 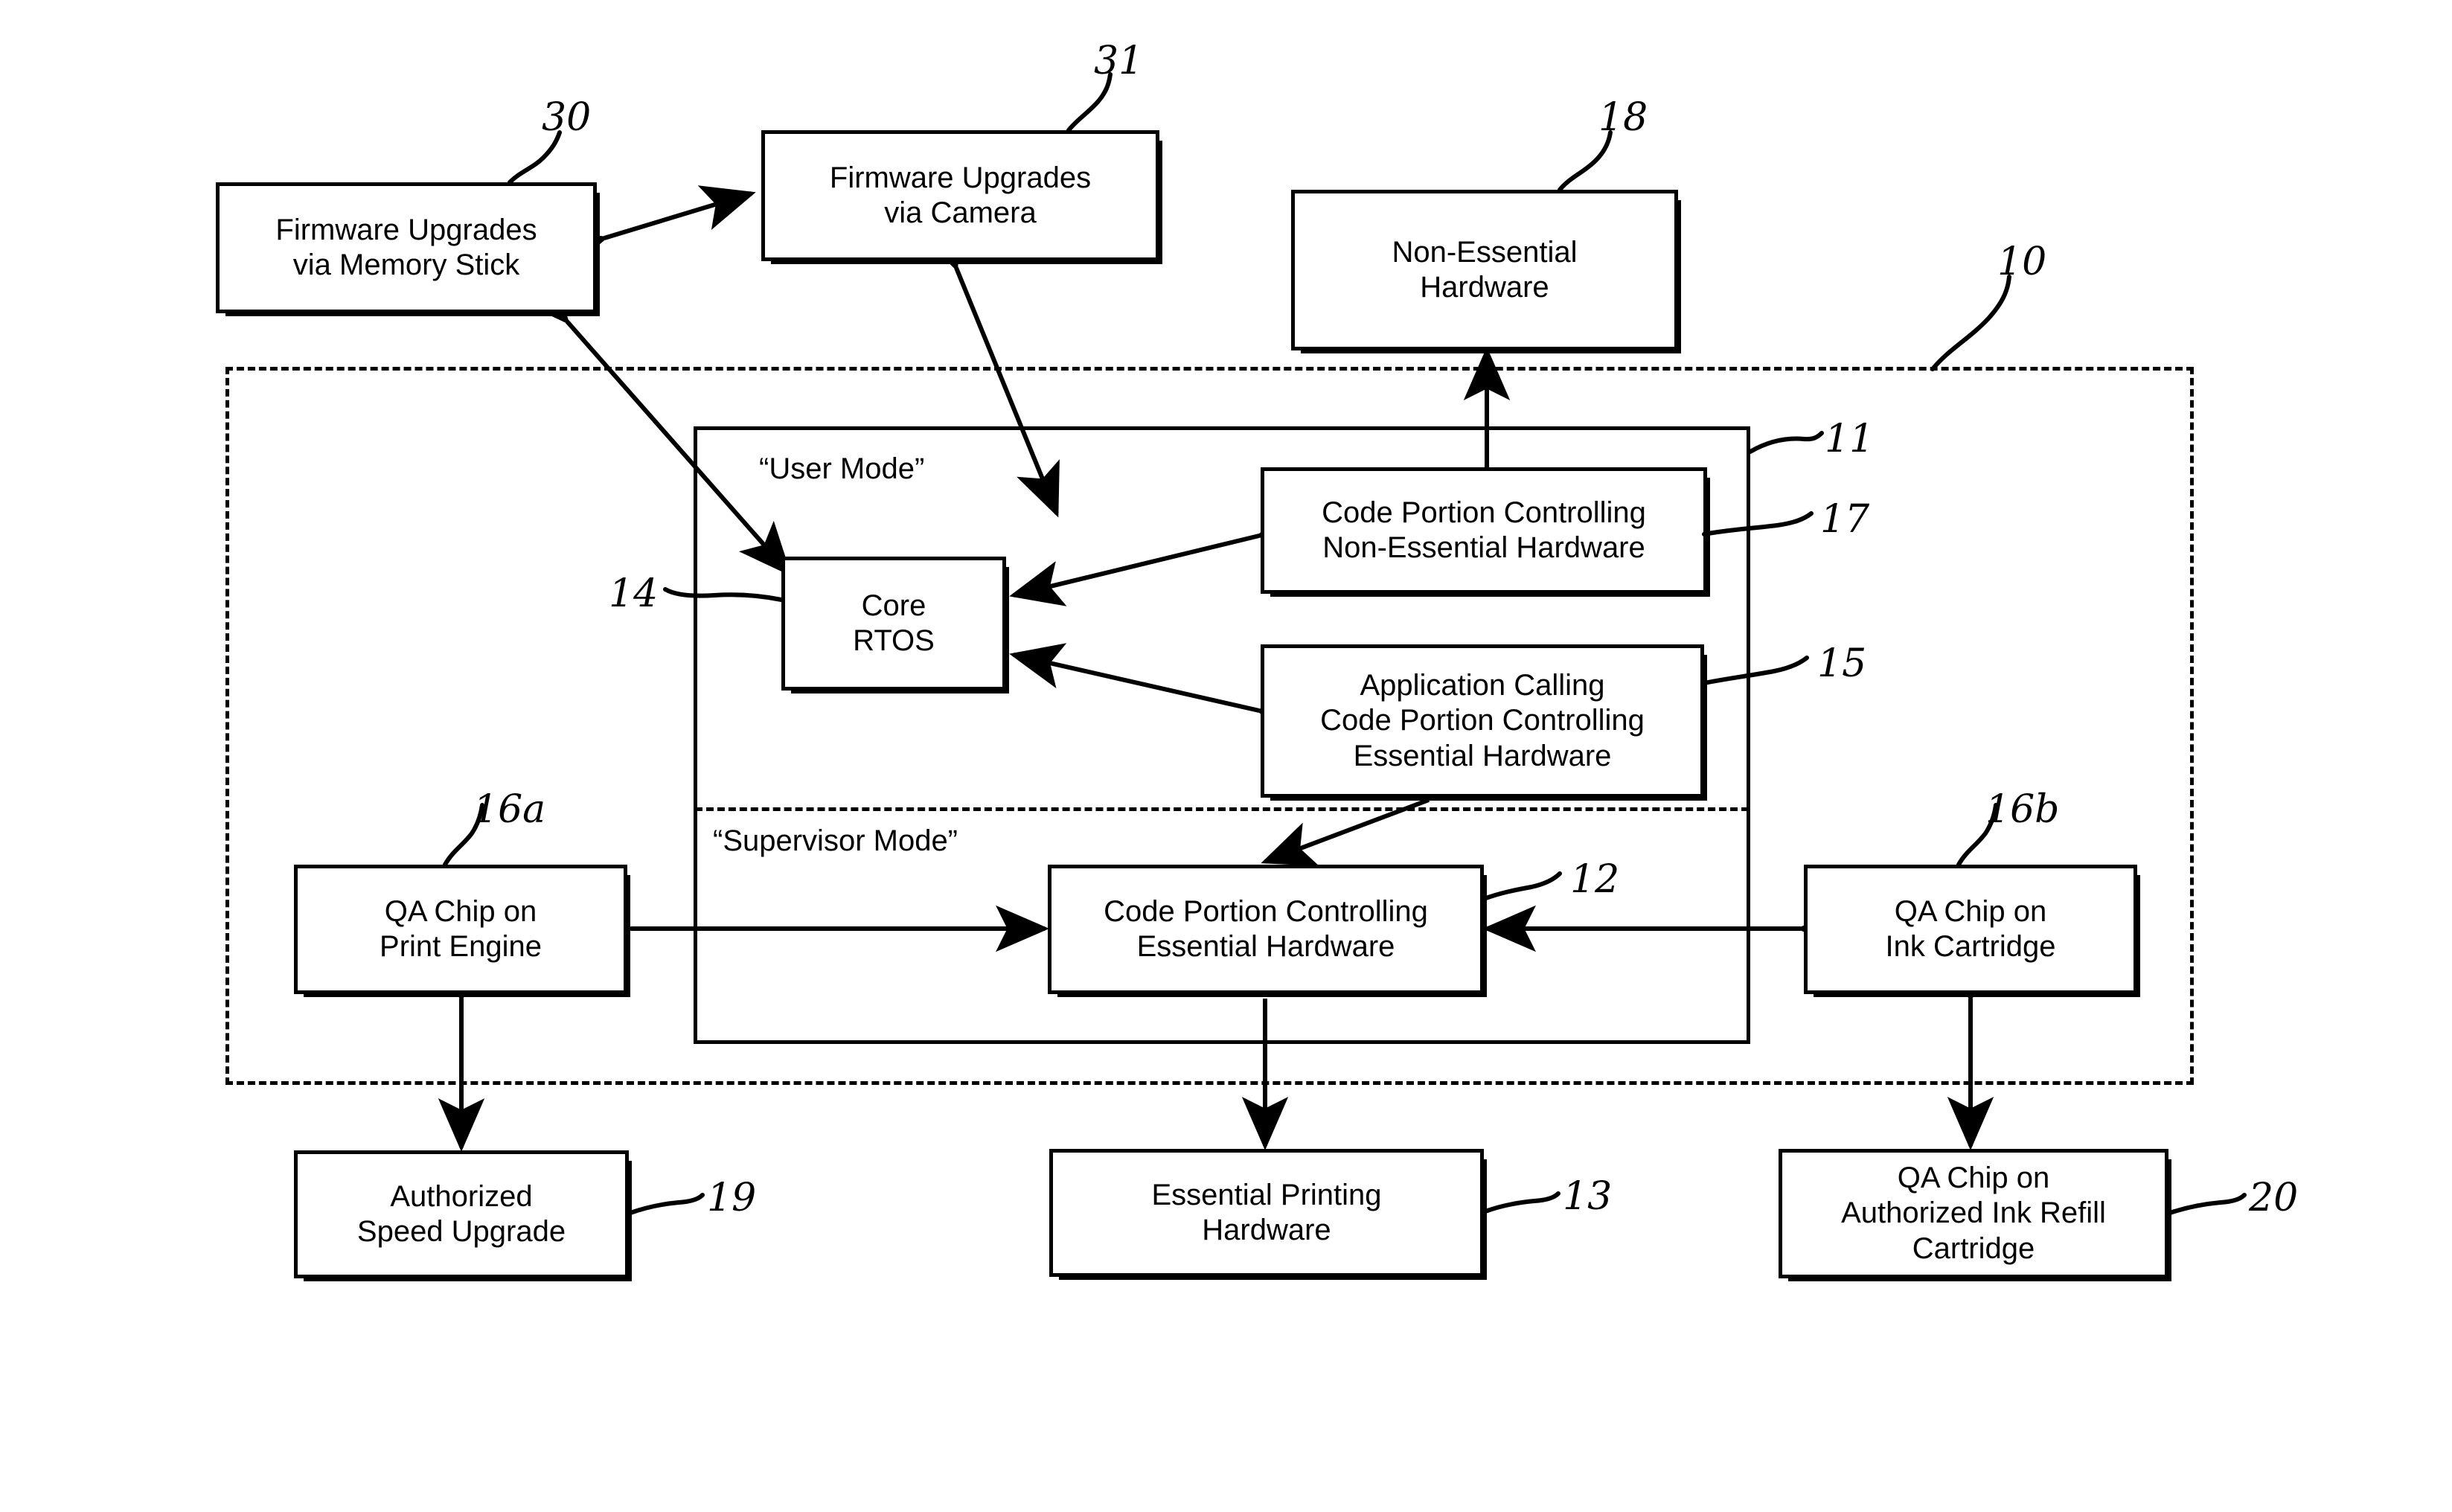 I want to click on node-qa-chip-ink-cartridge: QA Chip on Ink Cartridge, so click(x=1972, y=931).